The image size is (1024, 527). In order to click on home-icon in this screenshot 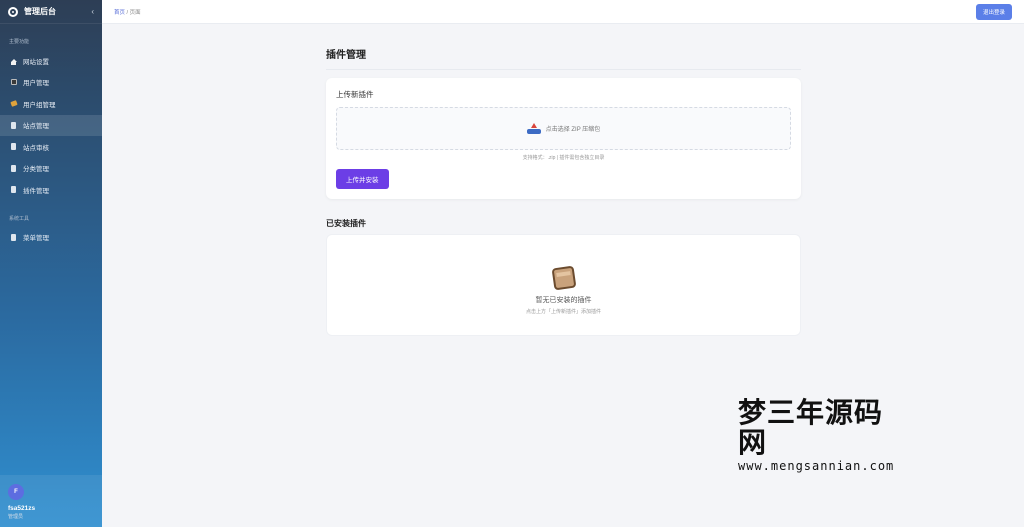, I will do `click(13, 61)`.